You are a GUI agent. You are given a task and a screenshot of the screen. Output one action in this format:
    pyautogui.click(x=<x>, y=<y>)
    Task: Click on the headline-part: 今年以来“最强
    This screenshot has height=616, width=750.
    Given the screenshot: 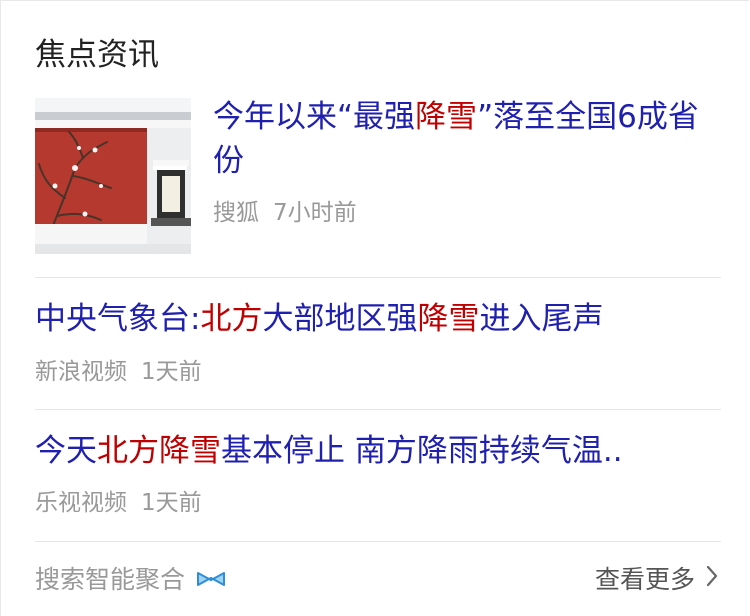 What is the action you would take?
    pyautogui.click(x=314, y=117)
    